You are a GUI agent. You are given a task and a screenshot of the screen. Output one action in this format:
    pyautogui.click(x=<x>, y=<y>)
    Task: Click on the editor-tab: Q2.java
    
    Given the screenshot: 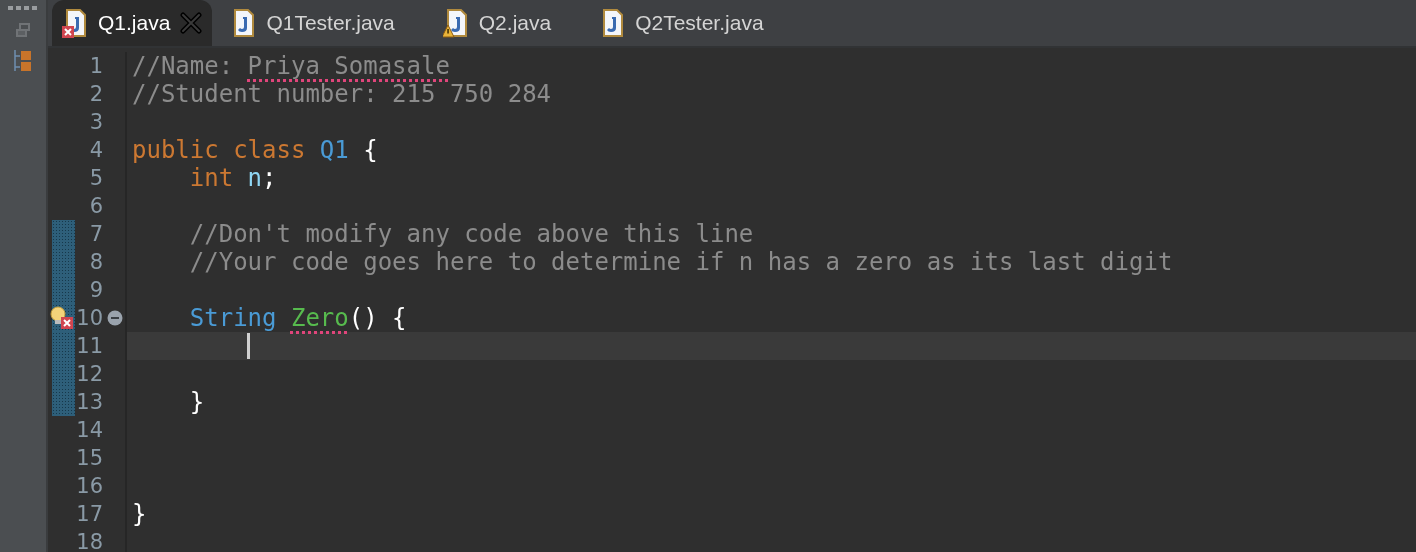 What is the action you would take?
    pyautogui.click(x=497, y=23)
    